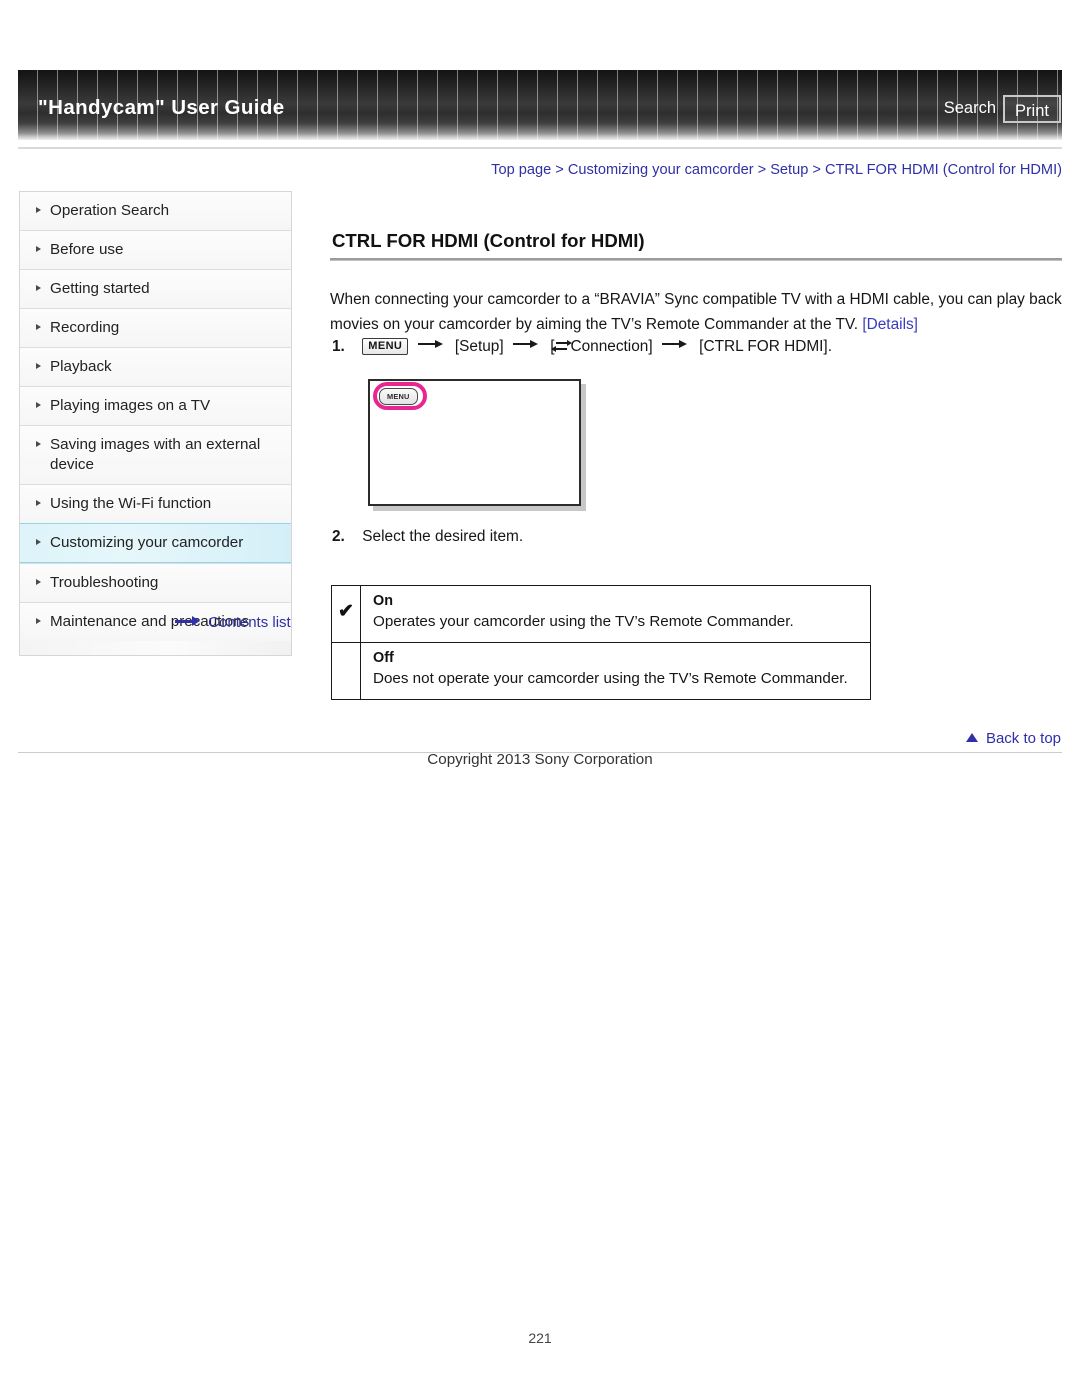  Describe the element at coordinates (346, 614) in the screenshot. I see `checkmark-cell: ✔` at that location.